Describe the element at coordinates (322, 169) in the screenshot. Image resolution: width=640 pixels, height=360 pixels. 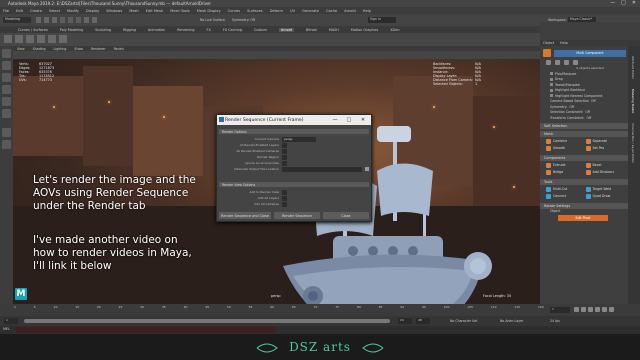
I see `output-location-input` at that location.